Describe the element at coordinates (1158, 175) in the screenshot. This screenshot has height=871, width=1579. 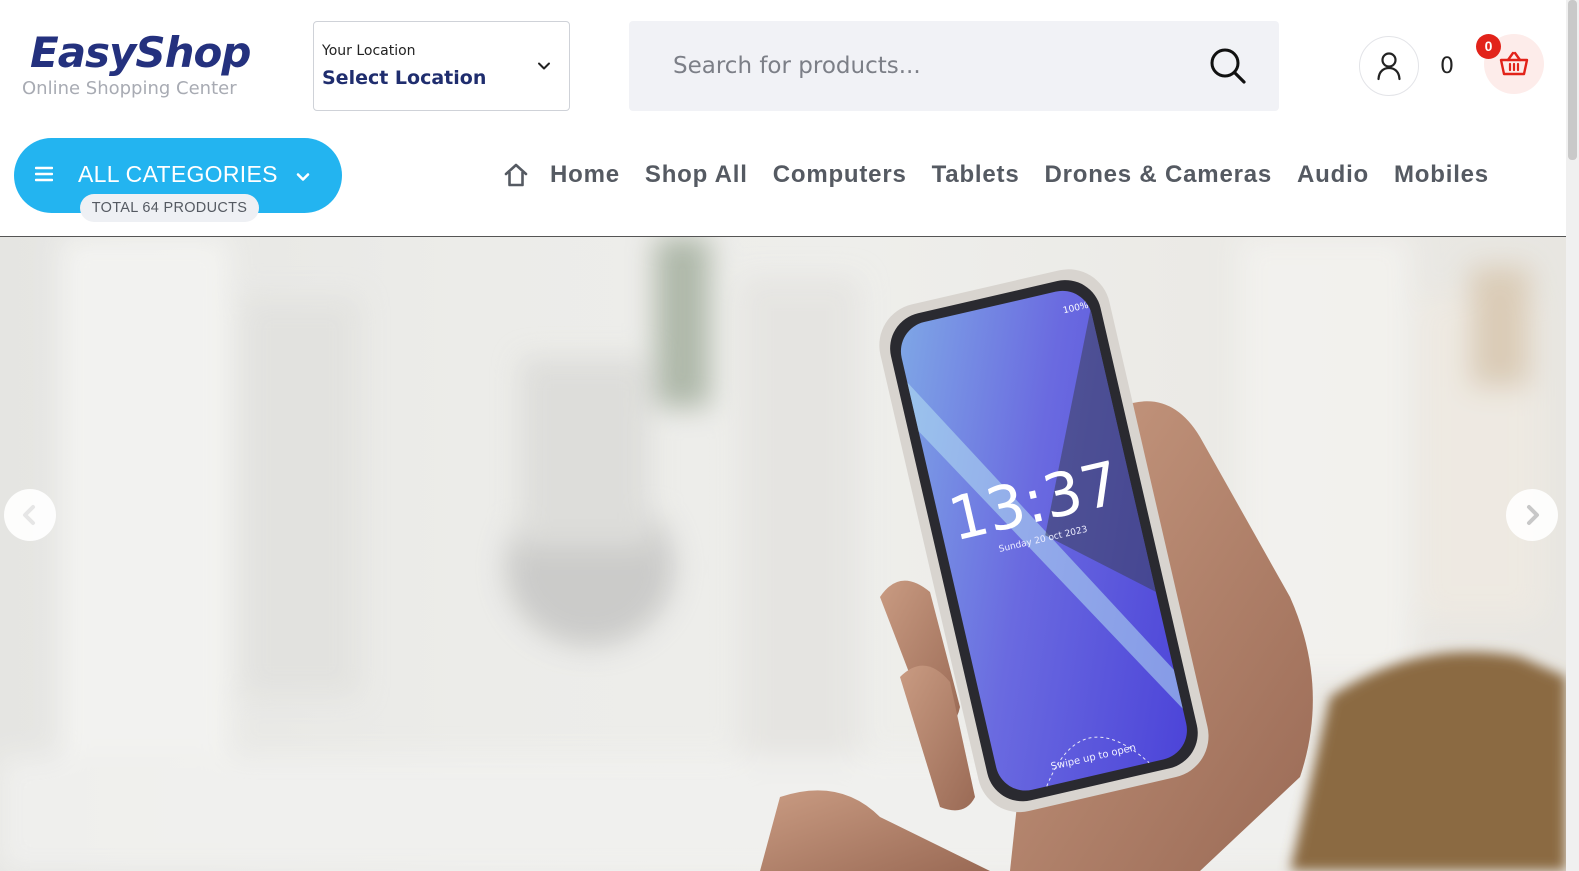
I see `nav-drones-cameras: Drones & Cameras` at that location.